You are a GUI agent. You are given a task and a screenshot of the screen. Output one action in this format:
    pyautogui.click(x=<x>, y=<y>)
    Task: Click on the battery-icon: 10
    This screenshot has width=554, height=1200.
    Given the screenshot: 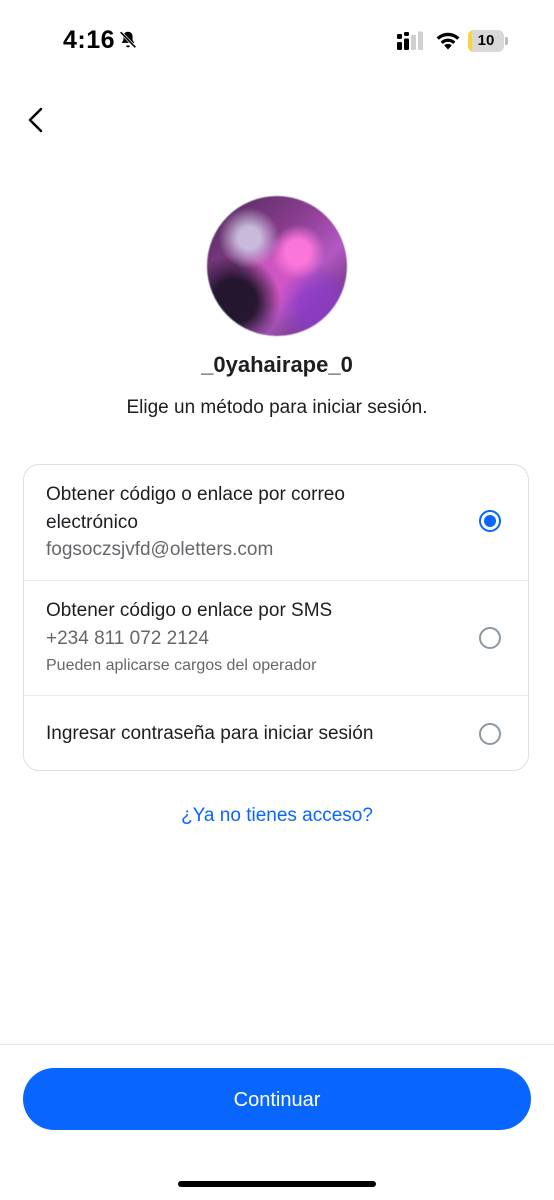 What is the action you would take?
    pyautogui.click(x=488, y=41)
    